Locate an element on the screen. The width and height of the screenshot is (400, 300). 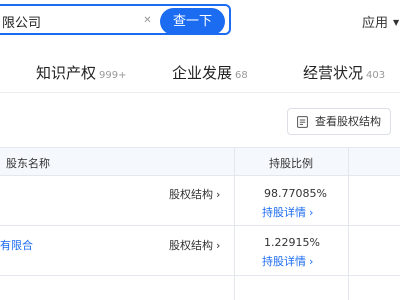
tab-enterprise-development: 企业发展 68 is located at coordinates (210, 72).